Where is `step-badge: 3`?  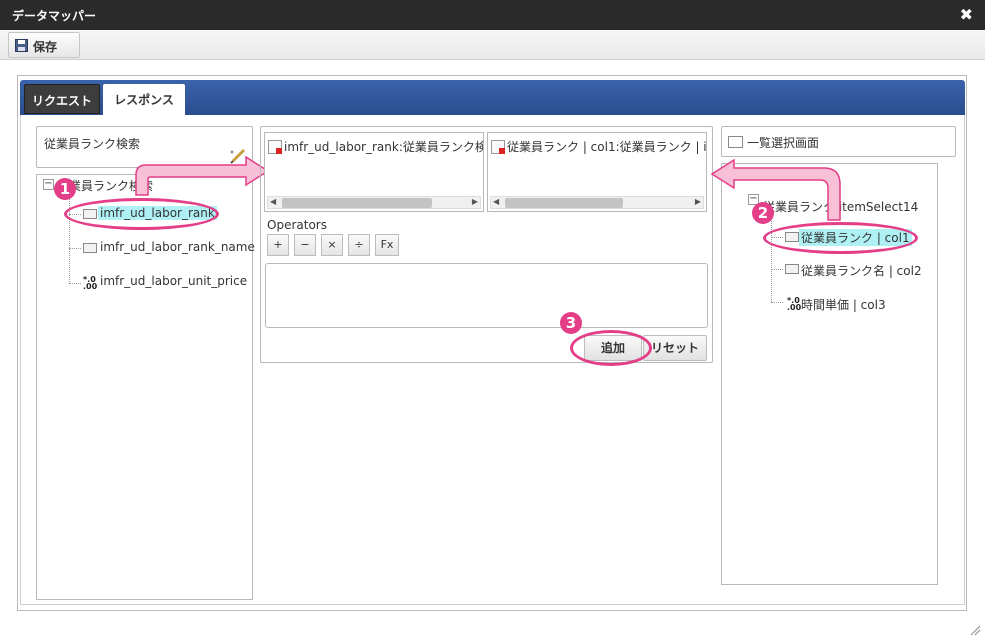 step-badge: 3 is located at coordinates (571, 323).